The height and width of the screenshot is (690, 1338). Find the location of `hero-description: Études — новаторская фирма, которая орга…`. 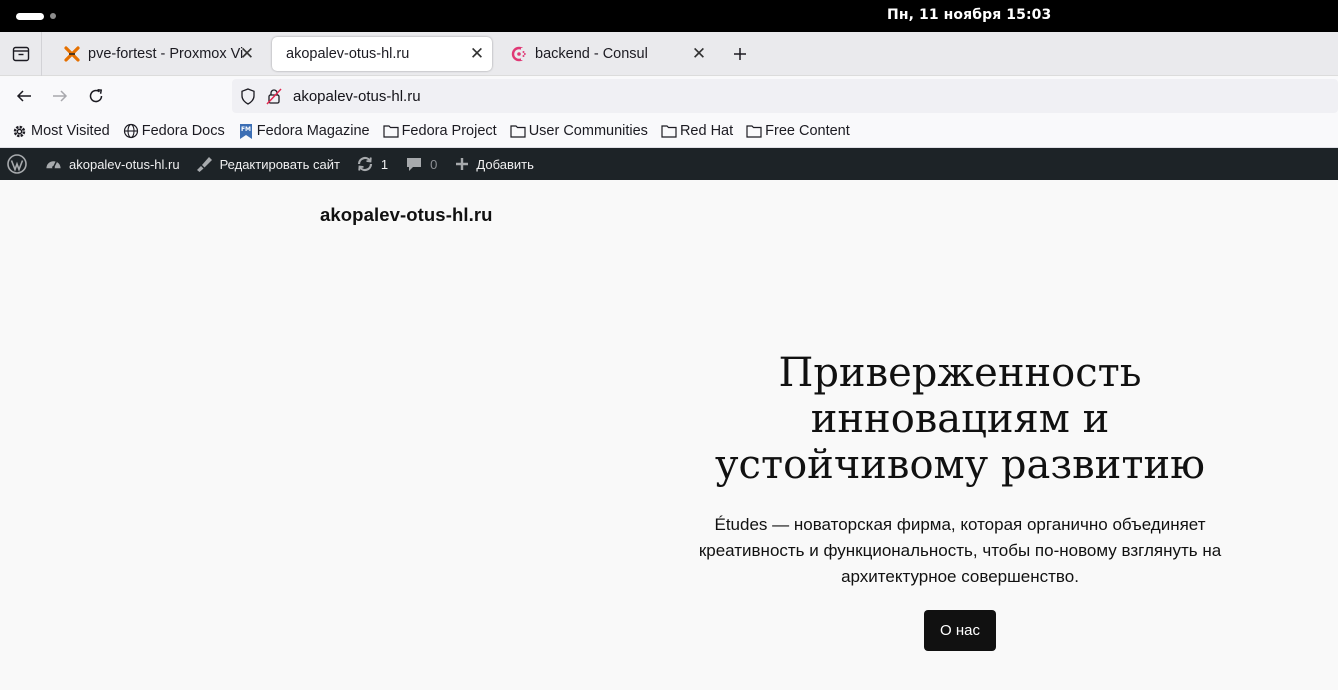

hero-description: Études — новаторская фирма, которая орга… is located at coordinates (960, 550).